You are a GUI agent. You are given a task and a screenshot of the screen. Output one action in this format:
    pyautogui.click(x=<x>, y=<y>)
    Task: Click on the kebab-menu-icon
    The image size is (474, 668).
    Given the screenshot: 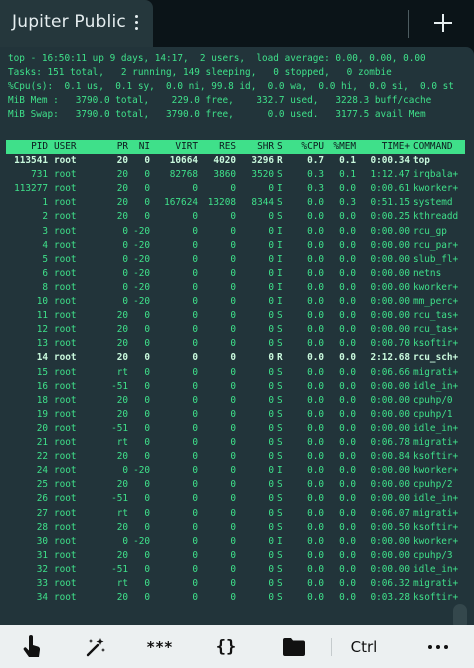 What is the action you would take?
    pyautogui.click(x=136, y=23)
    